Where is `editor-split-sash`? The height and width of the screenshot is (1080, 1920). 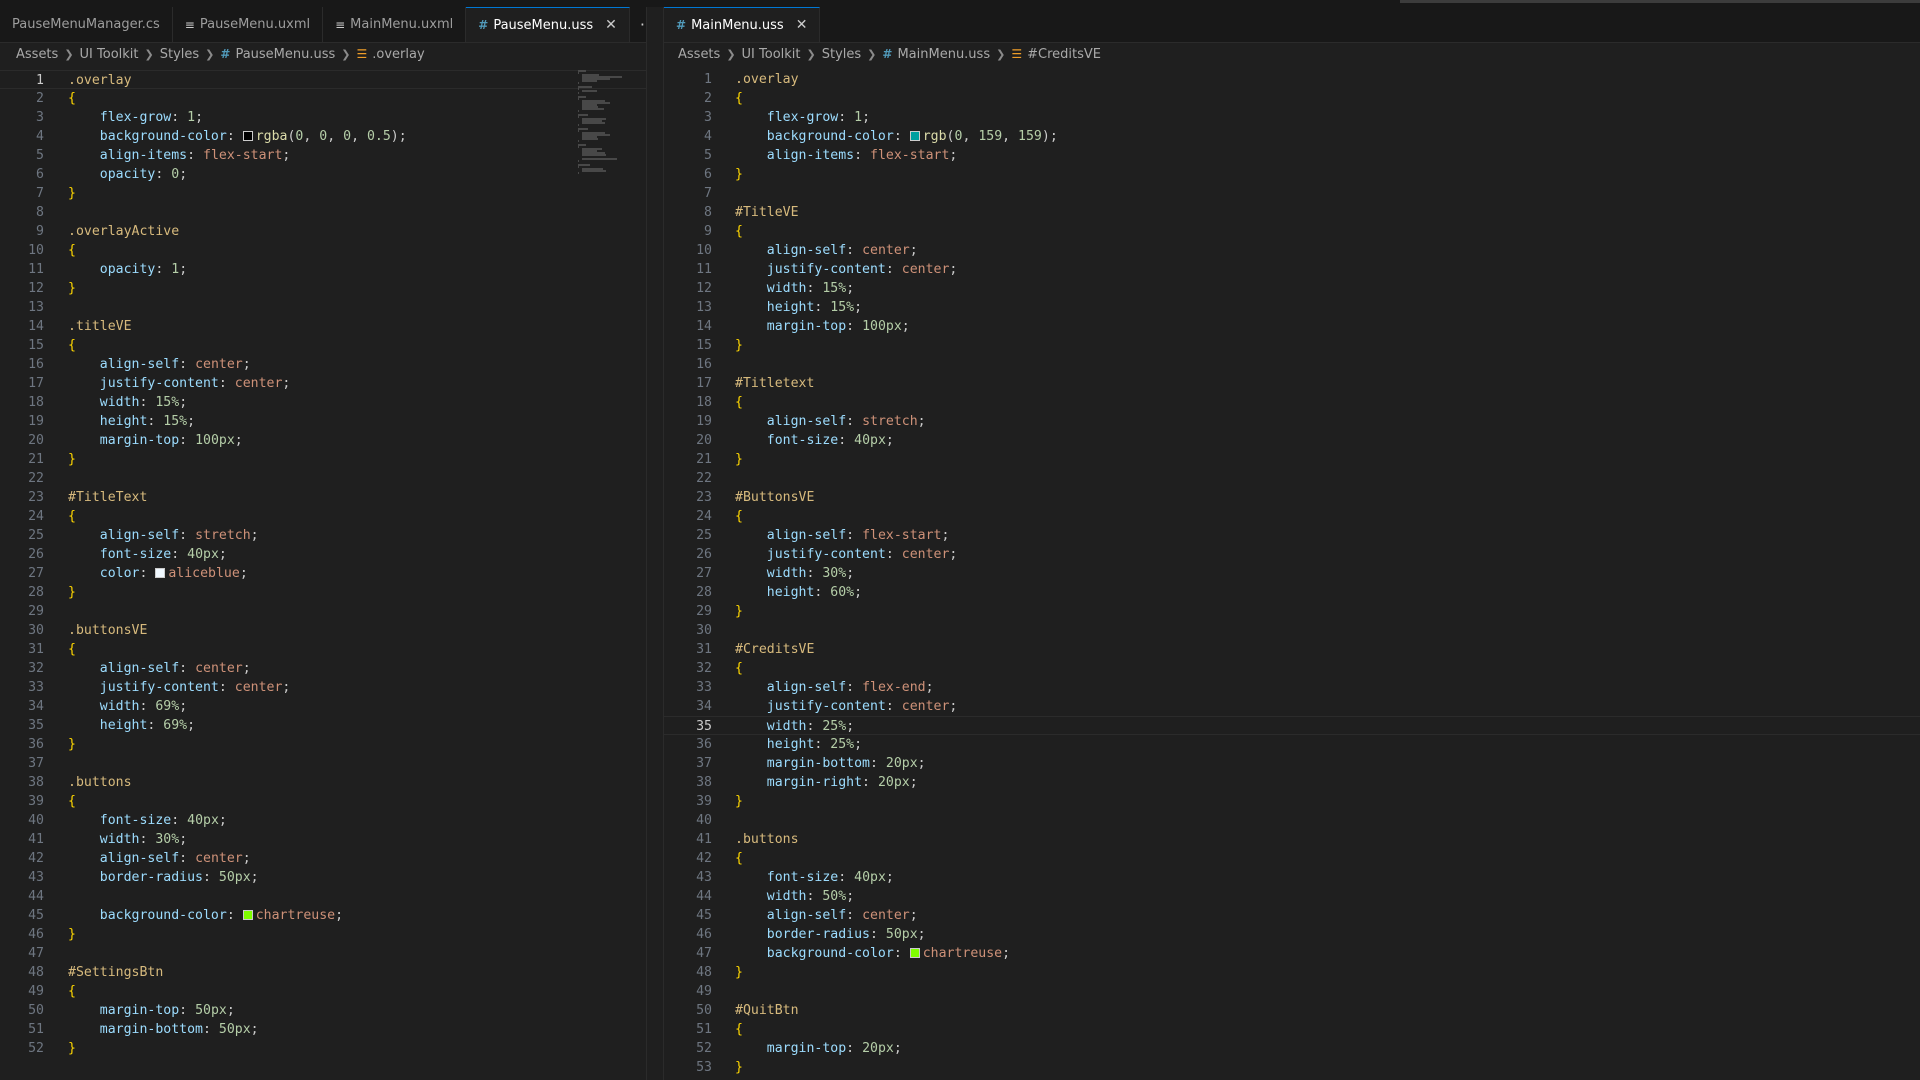
editor-split-sash is located at coordinates (655, 543).